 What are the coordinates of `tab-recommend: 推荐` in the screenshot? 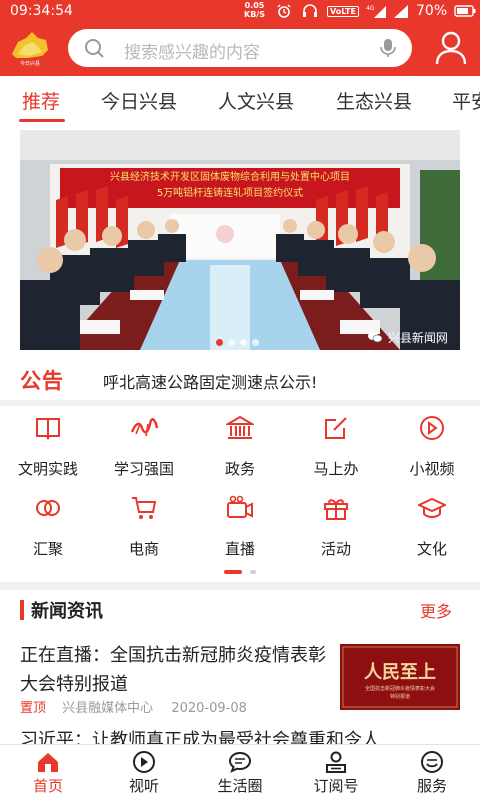 It's located at (41, 100).